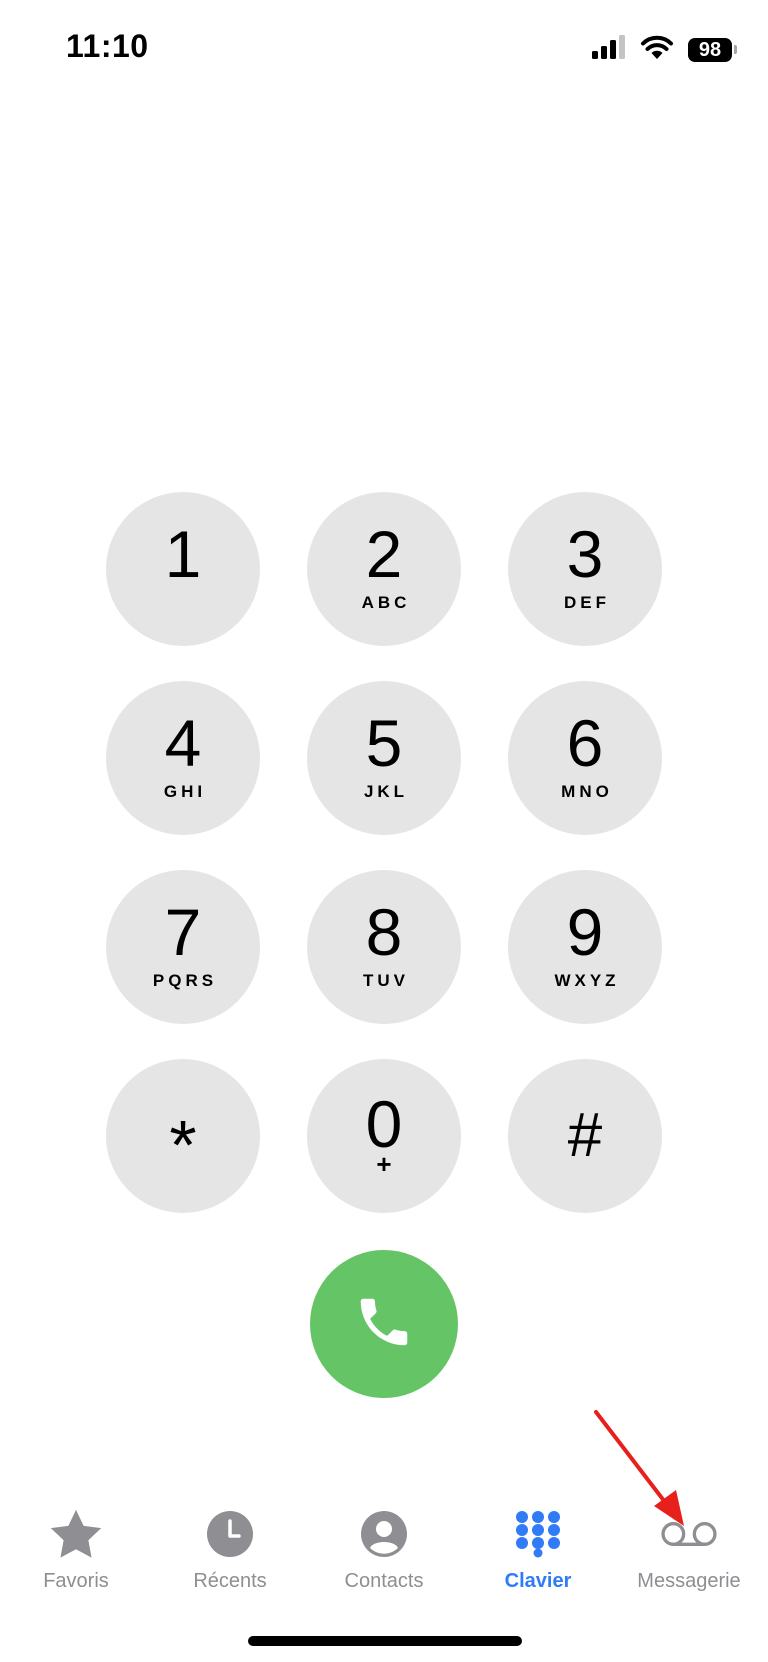 The image size is (768, 1662). I want to click on key-digit: 9, so click(585, 932).